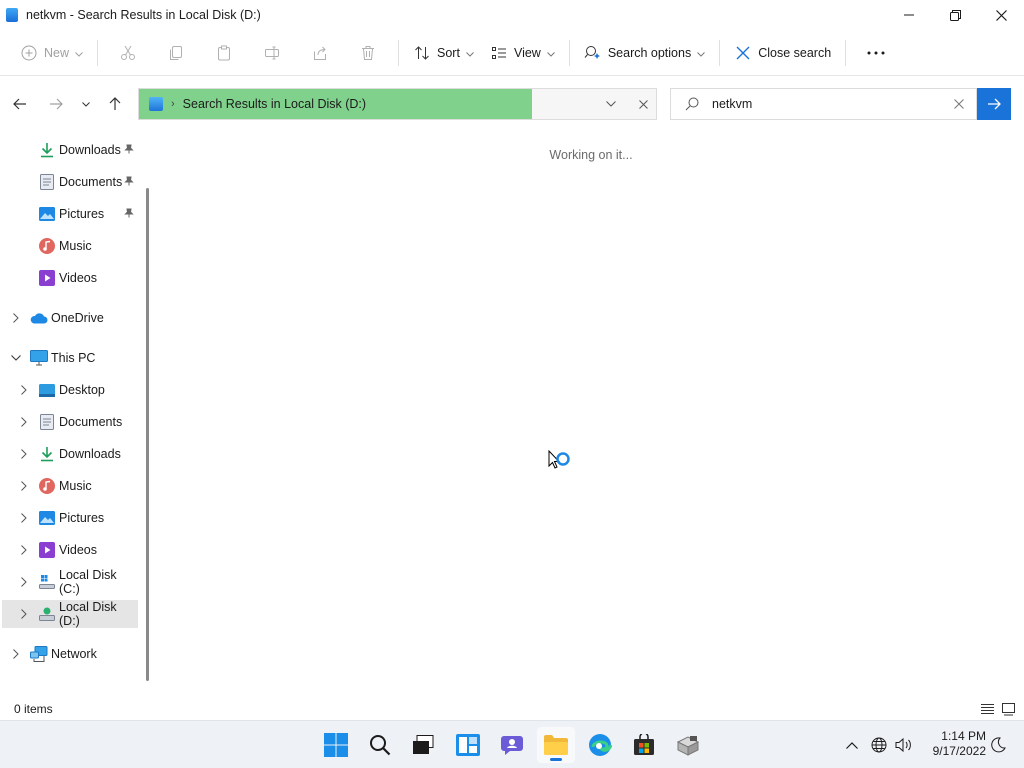  Describe the element at coordinates (29, 53) in the screenshot. I see `plus-circle-icon` at that location.